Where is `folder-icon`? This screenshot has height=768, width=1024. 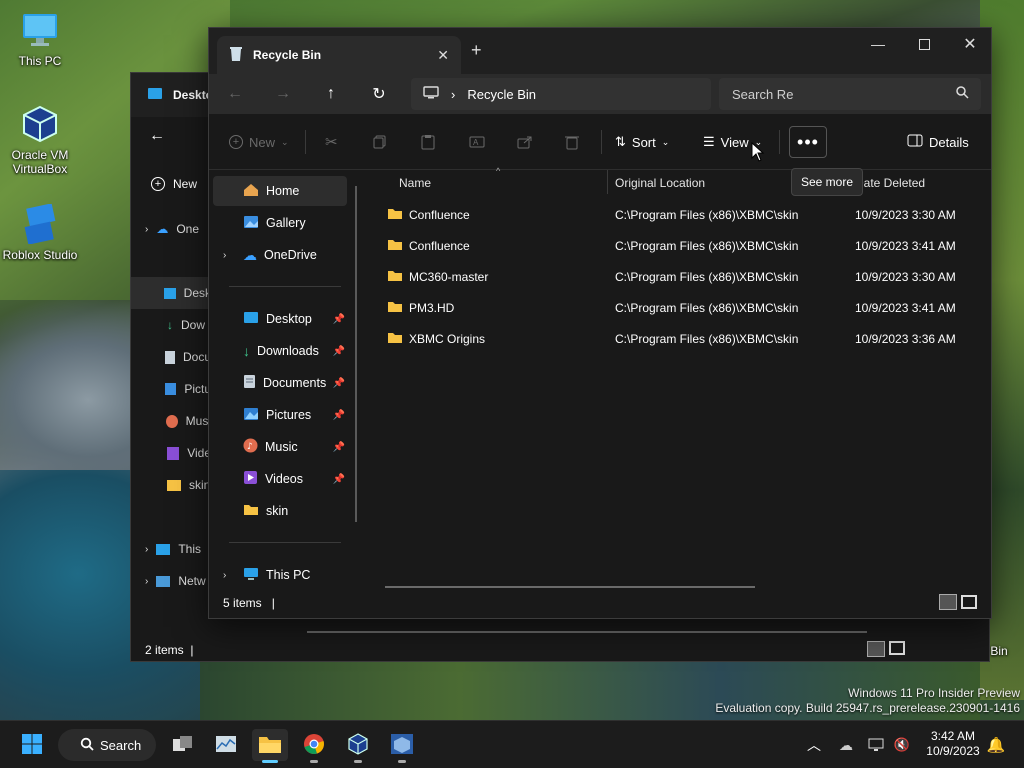 folder-icon is located at coordinates (395, 215).